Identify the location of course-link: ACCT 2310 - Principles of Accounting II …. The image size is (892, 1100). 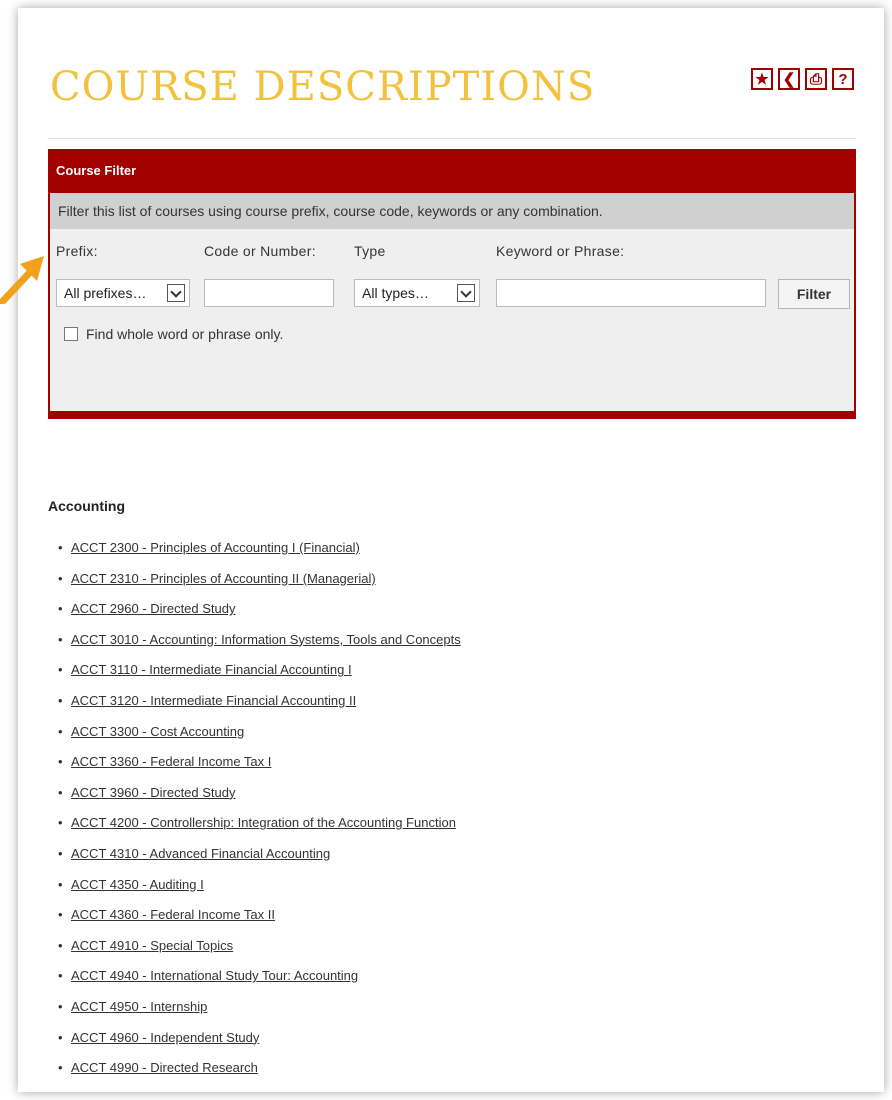
(223, 578).